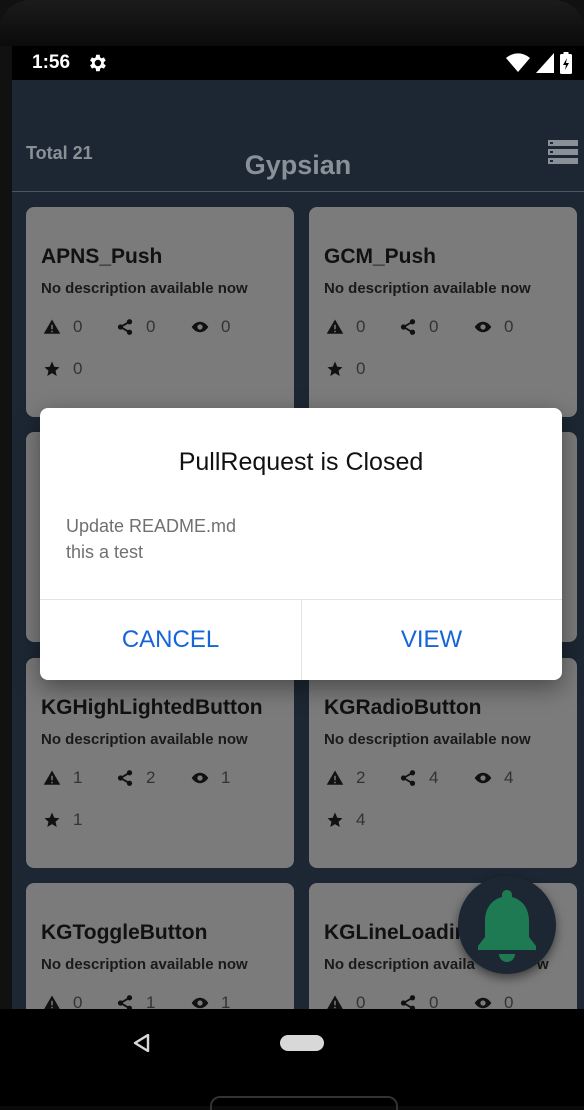  What do you see at coordinates (298, 136) in the screenshot?
I see `app-bar: Total 21 Gypsian` at bounding box center [298, 136].